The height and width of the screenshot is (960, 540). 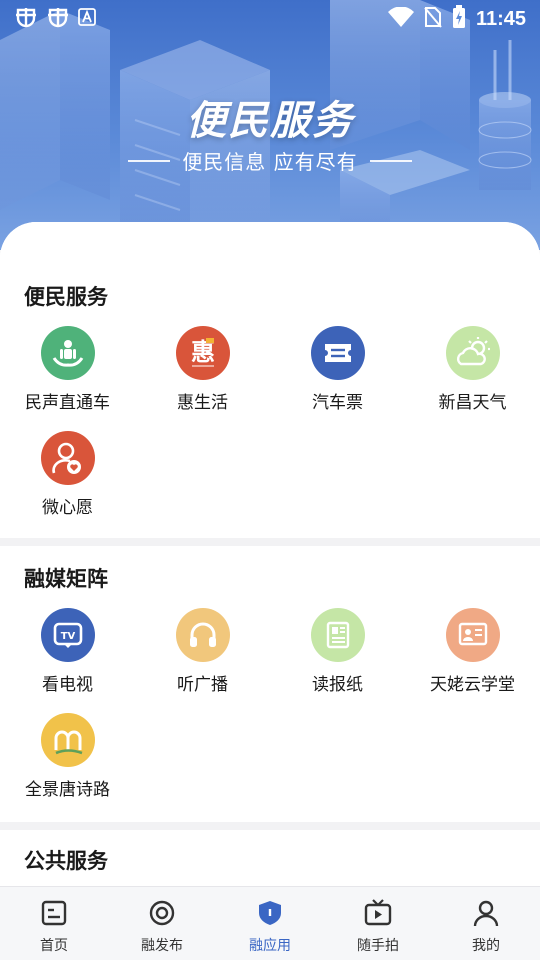 I want to click on grid-item-wish: 微心愿, so click(x=67, y=474).